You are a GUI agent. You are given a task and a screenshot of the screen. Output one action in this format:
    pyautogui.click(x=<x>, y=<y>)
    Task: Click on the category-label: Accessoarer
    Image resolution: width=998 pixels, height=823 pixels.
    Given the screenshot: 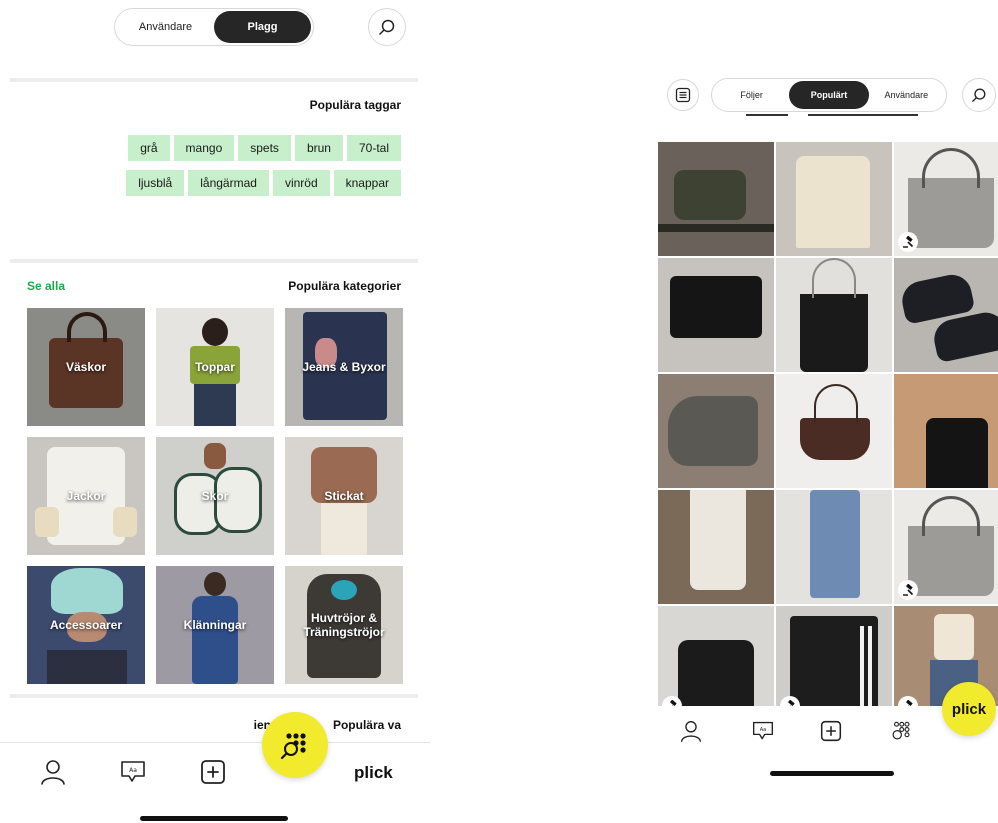 What is the action you would take?
    pyautogui.click(x=86, y=624)
    